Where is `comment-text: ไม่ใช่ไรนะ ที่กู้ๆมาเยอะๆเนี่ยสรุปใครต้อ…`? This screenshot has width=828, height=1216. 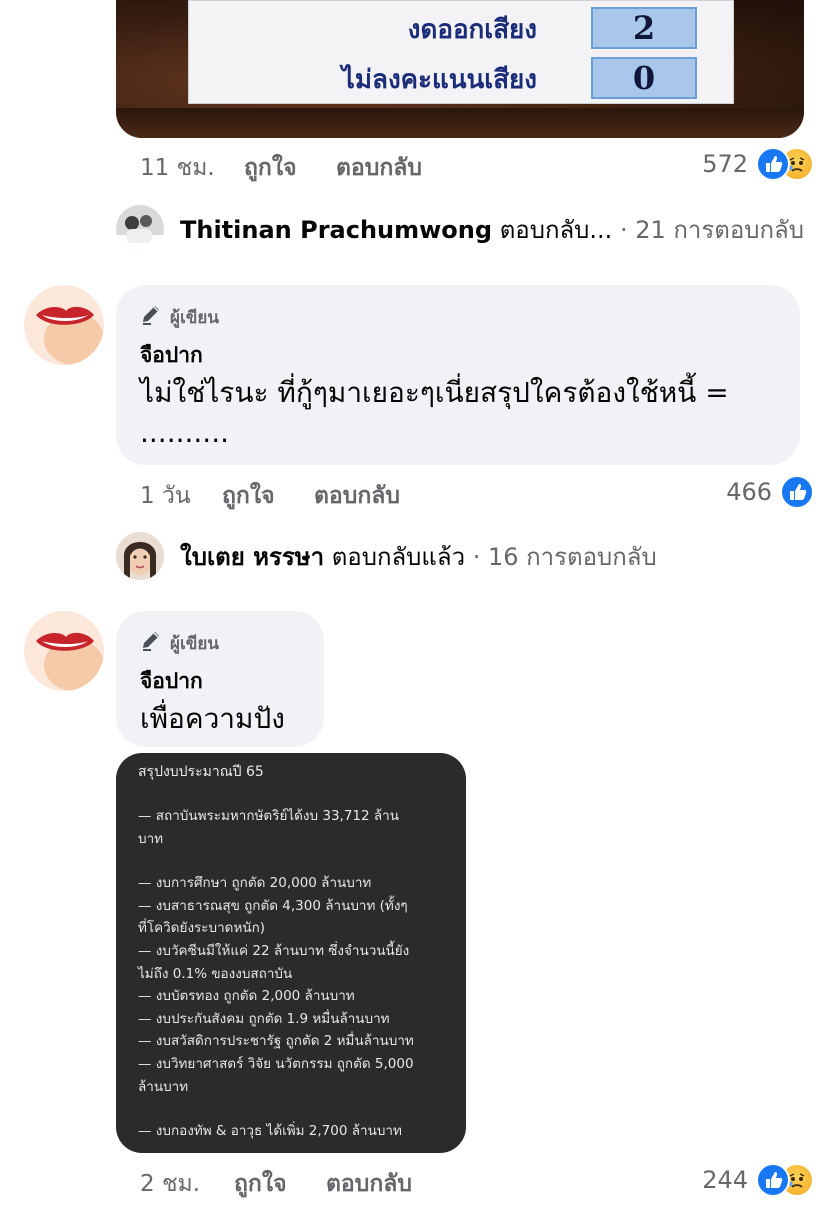 comment-text: ไม่ใช่ไรนะ ที่กู้ๆมาเยอะๆเนี่ยสรุปใครต้อ… is located at coordinates (458, 413).